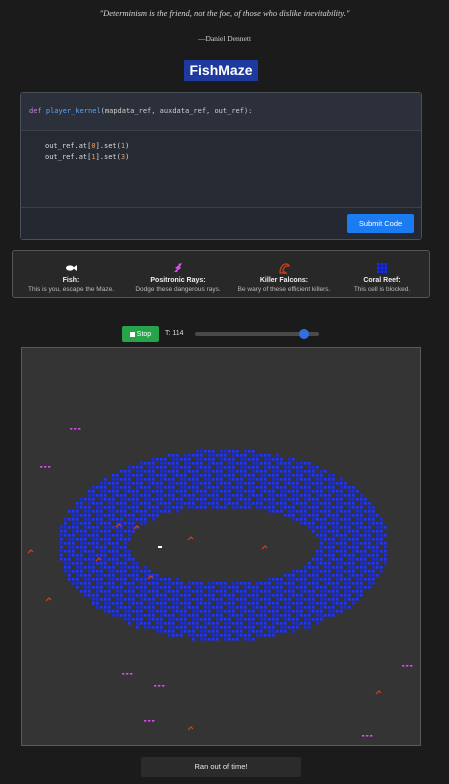 The width and height of the screenshot is (449, 784). What do you see at coordinates (380, 223) in the screenshot?
I see `submit-code-button: Submit Code` at bounding box center [380, 223].